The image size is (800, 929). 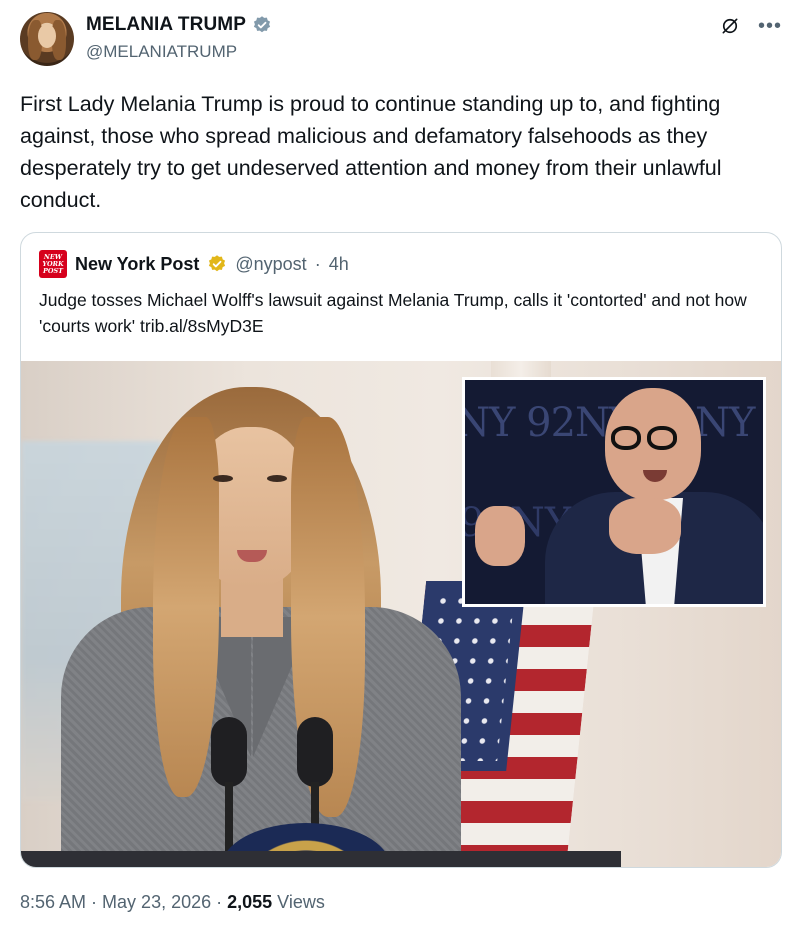 I want to click on more-icon: •••, so click(x=770, y=26).